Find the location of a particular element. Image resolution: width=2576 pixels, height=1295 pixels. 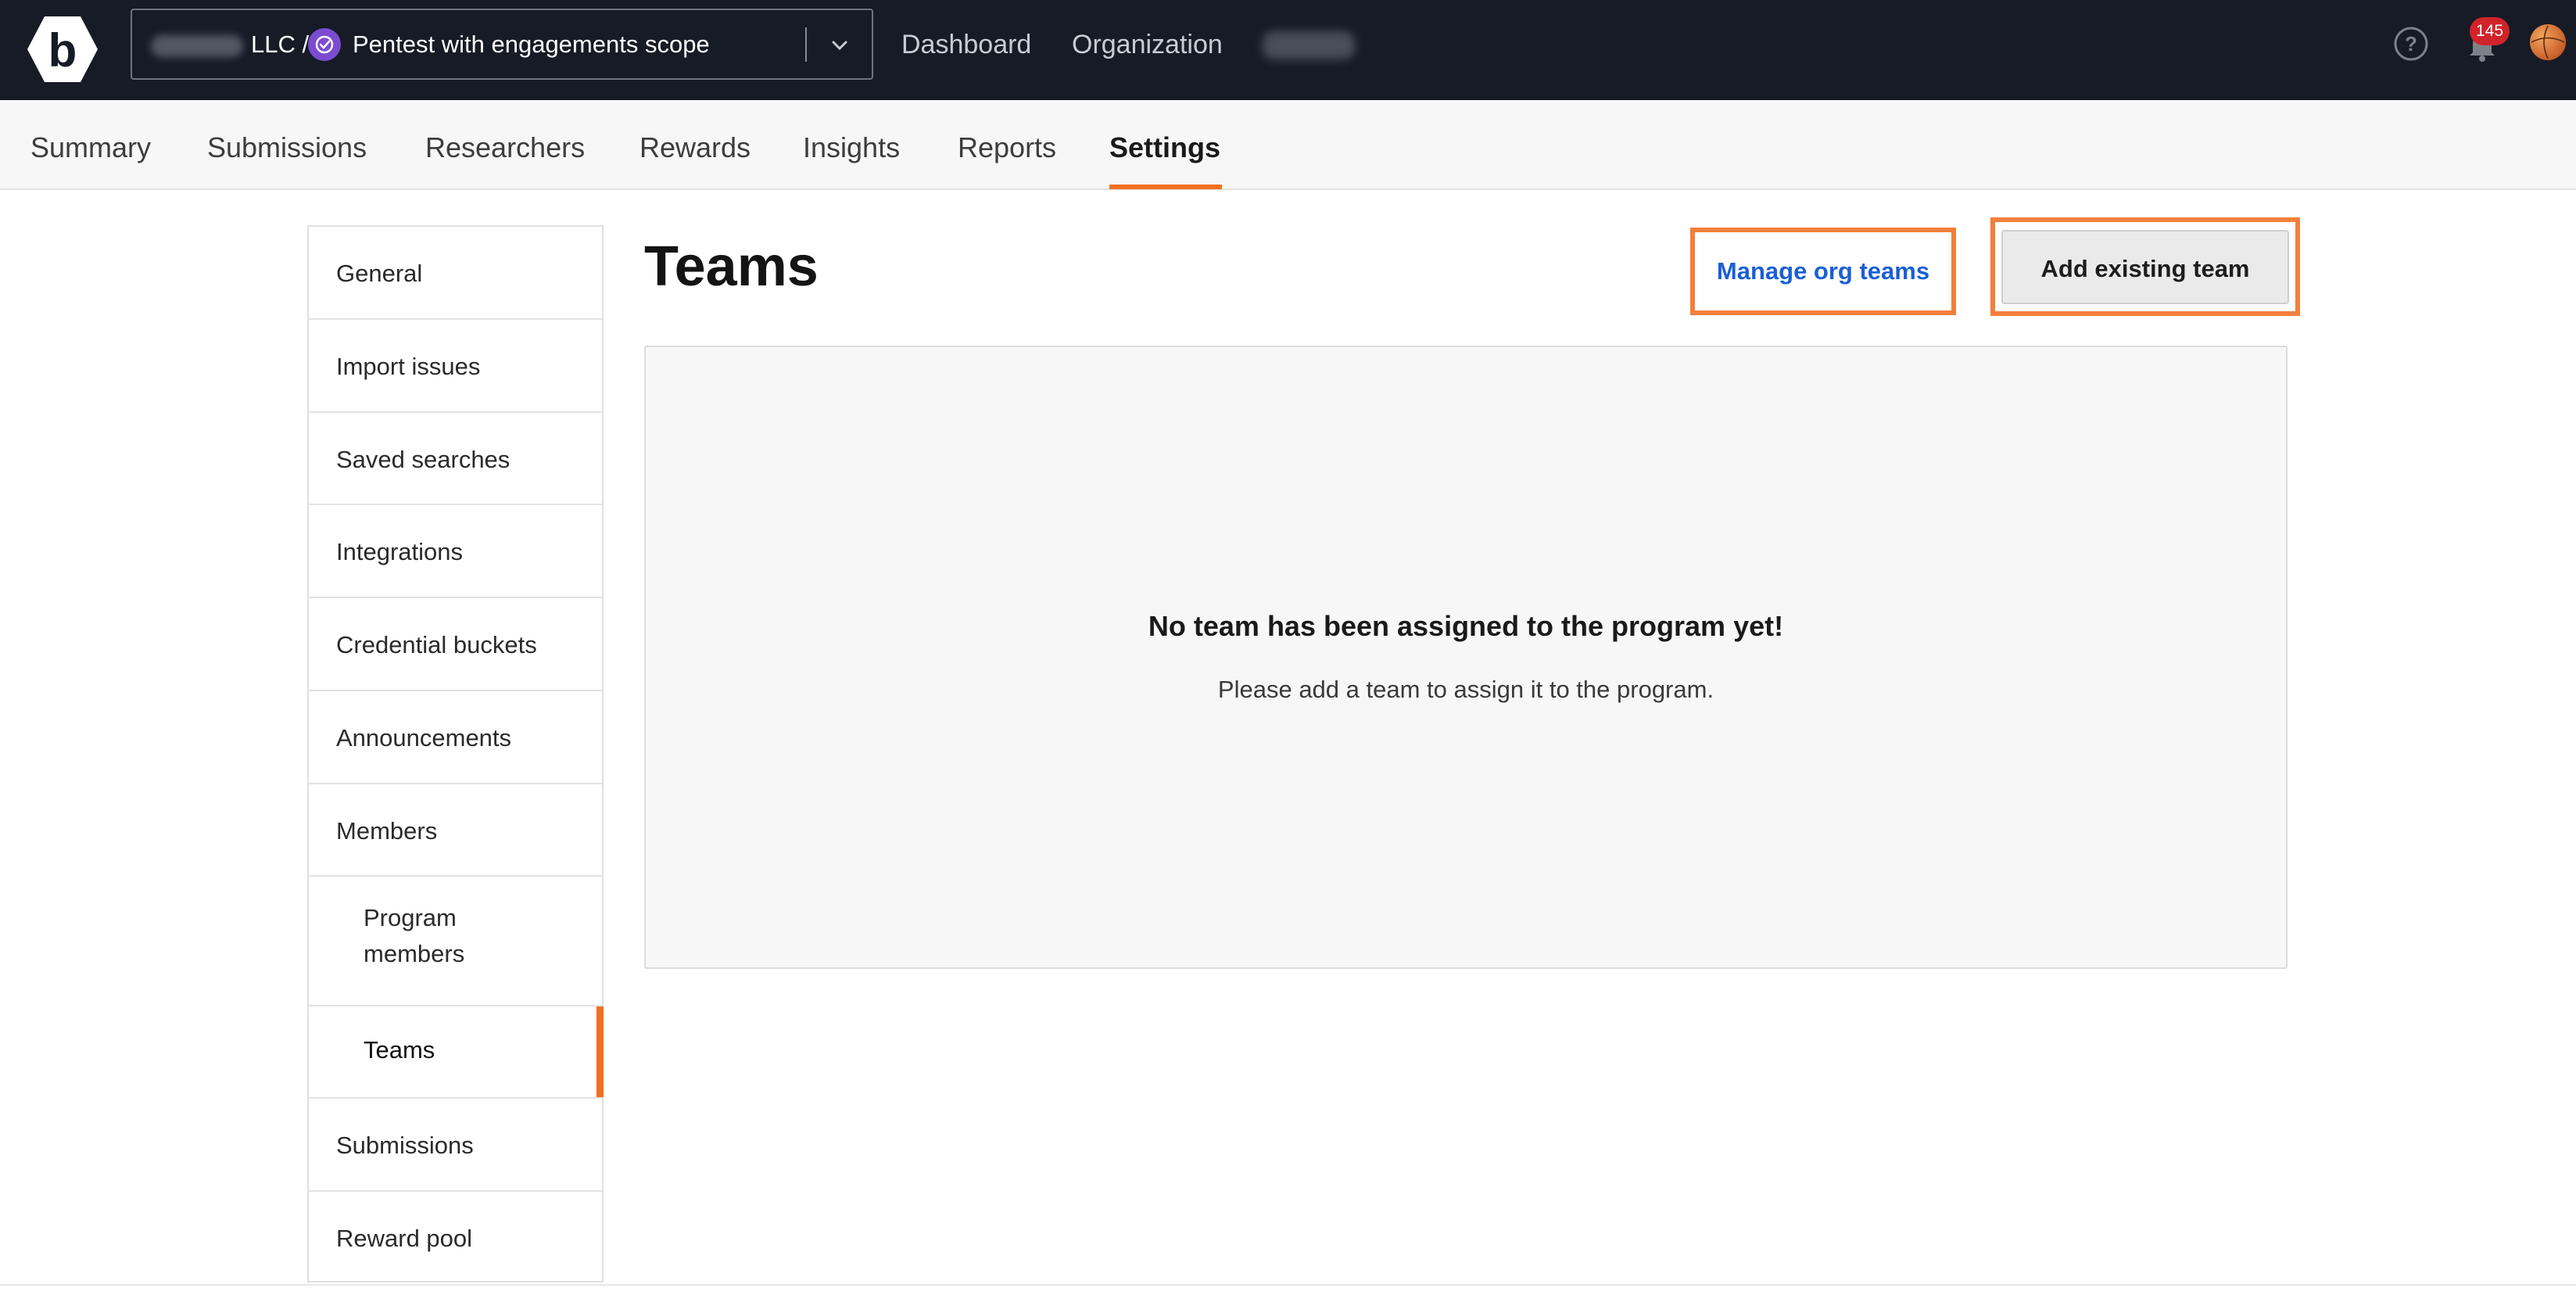

sidebar-item-label: General is located at coordinates (379, 273).